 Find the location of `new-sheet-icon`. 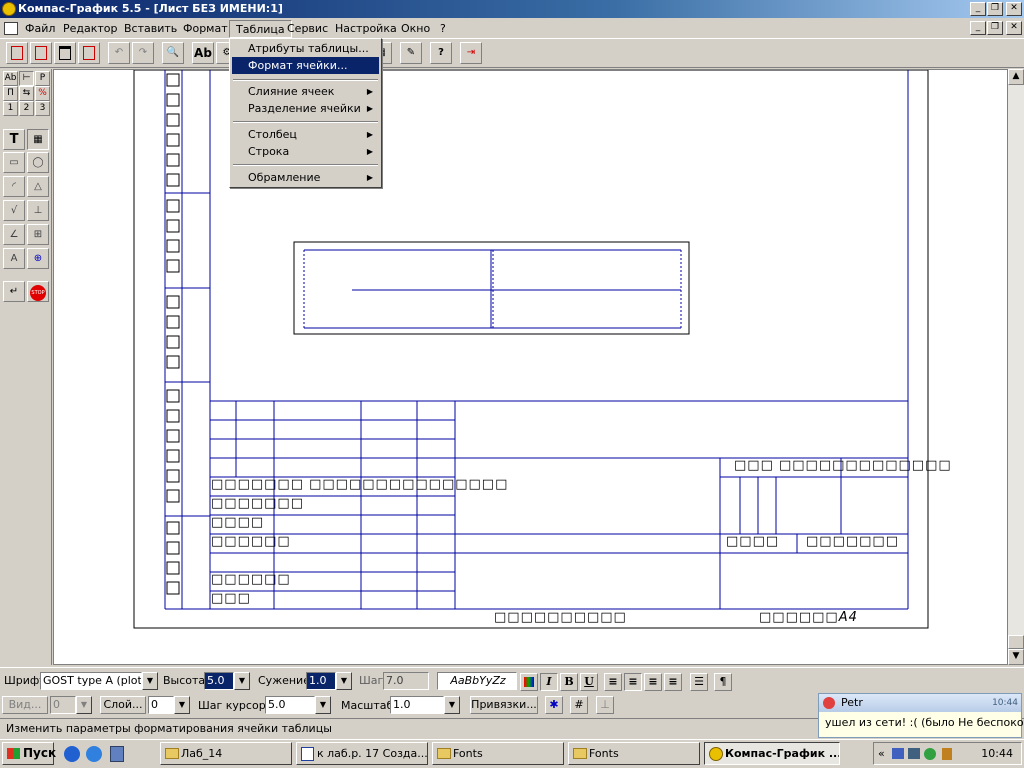

new-sheet-icon is located at coordinates (17, 53).